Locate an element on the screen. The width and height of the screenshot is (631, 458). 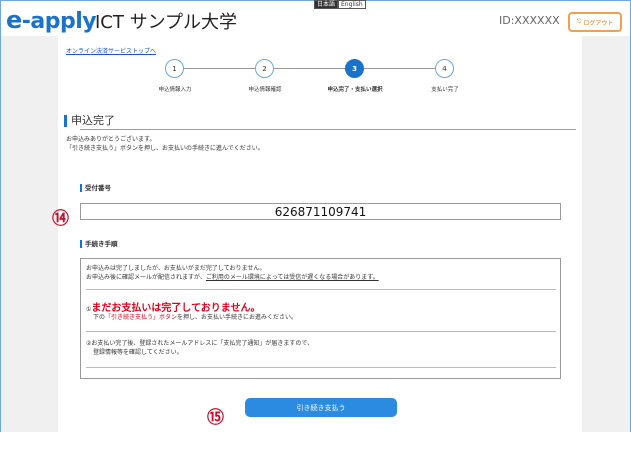
lang-ja-button: 日本語 is located at coordinates (326, 4).